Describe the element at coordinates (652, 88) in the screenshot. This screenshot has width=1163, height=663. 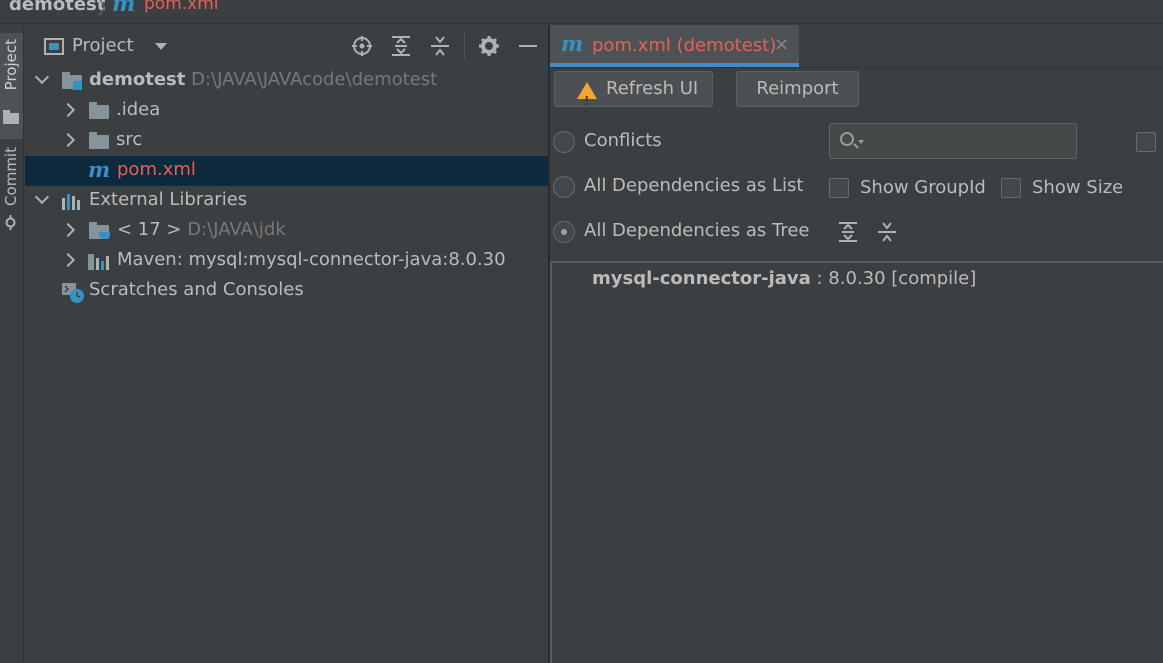
I see `refresh-ui-label: Refresh UI` at that location.